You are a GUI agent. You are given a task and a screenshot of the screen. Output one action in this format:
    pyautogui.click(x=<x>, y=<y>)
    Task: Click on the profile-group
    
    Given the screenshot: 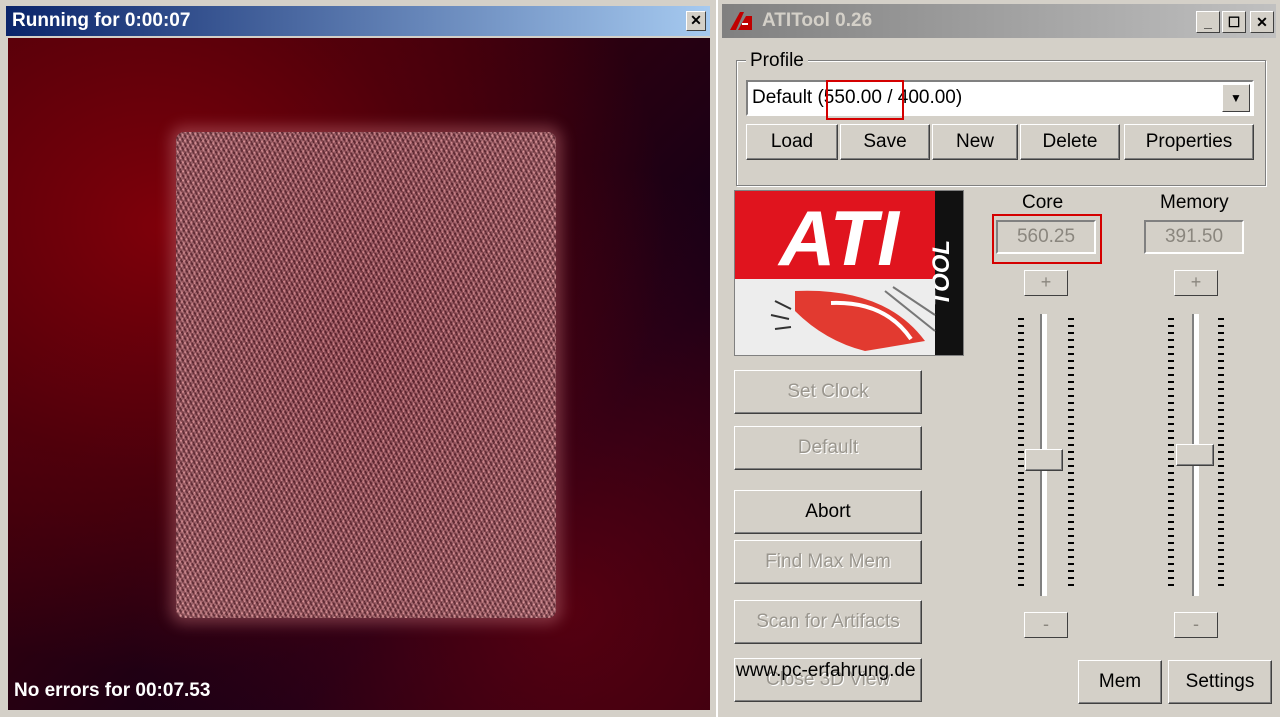 What is the action you would take?
    pyautogui.click(x=1001, y=123)
    